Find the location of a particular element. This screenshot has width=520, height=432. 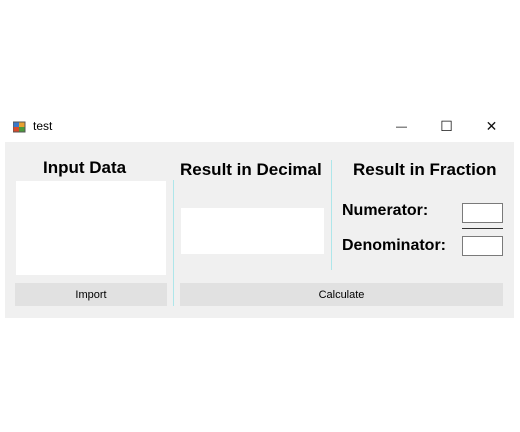

fraction-bar is located at coordinates (482, 228).